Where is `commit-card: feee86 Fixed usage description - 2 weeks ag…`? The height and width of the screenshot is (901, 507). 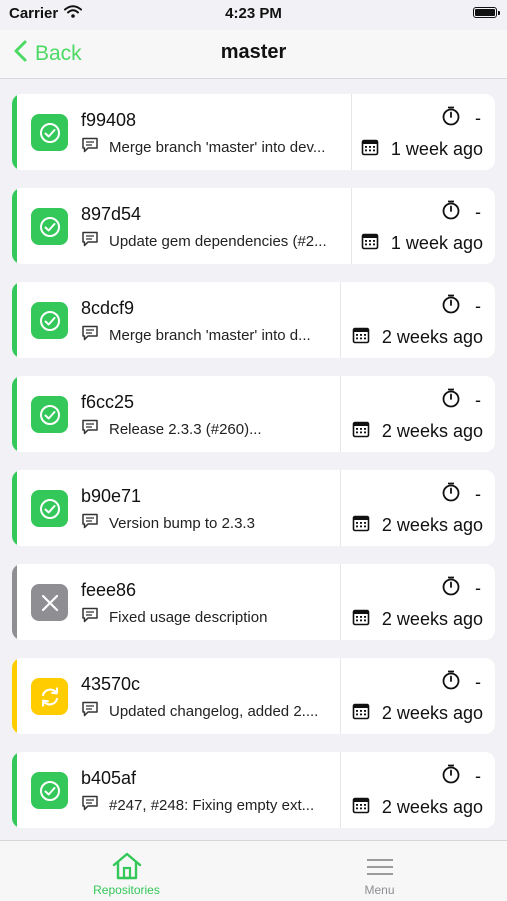 commit-card: feee86 Fixed usage description - 2 weeks ag… is located at coordinates (253, 602).